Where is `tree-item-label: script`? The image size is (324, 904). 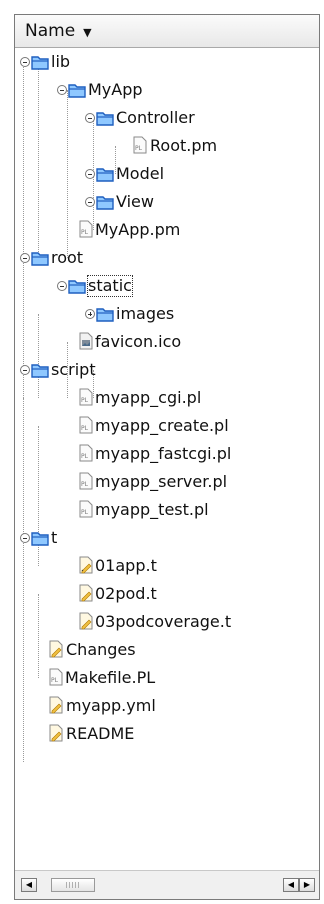
tree-item-label: script is located at coordinates (73, 369).